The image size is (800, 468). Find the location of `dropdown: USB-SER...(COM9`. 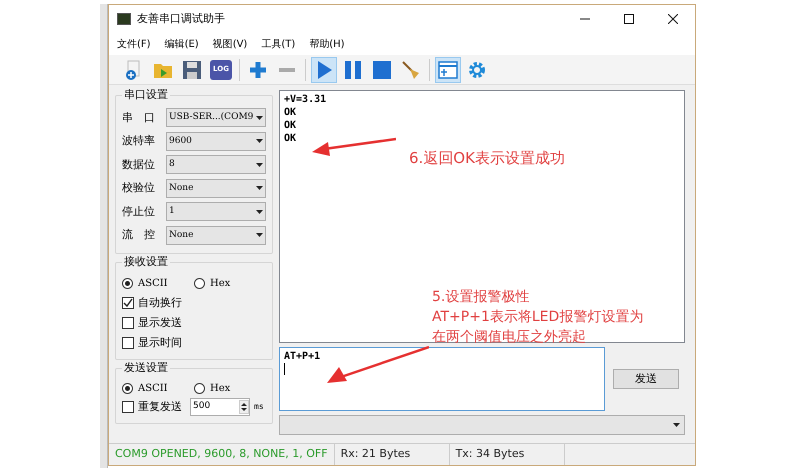

dropdown: USB-SER...(COM9 is located at coordinates (216, 118).